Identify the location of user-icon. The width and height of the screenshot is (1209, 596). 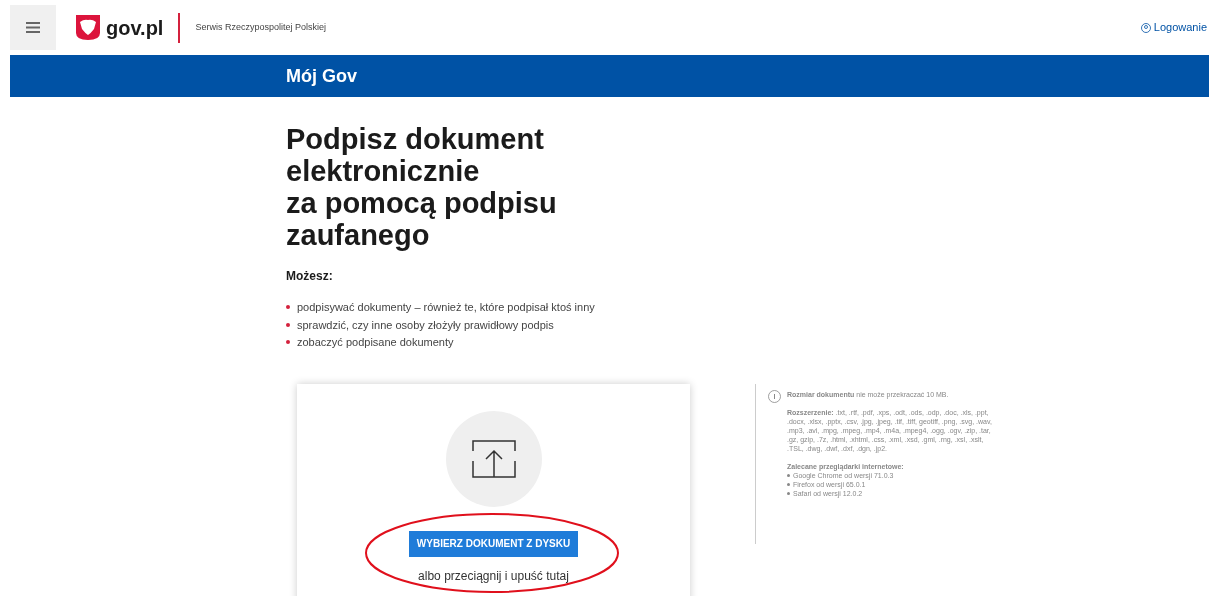
(1145, 27).